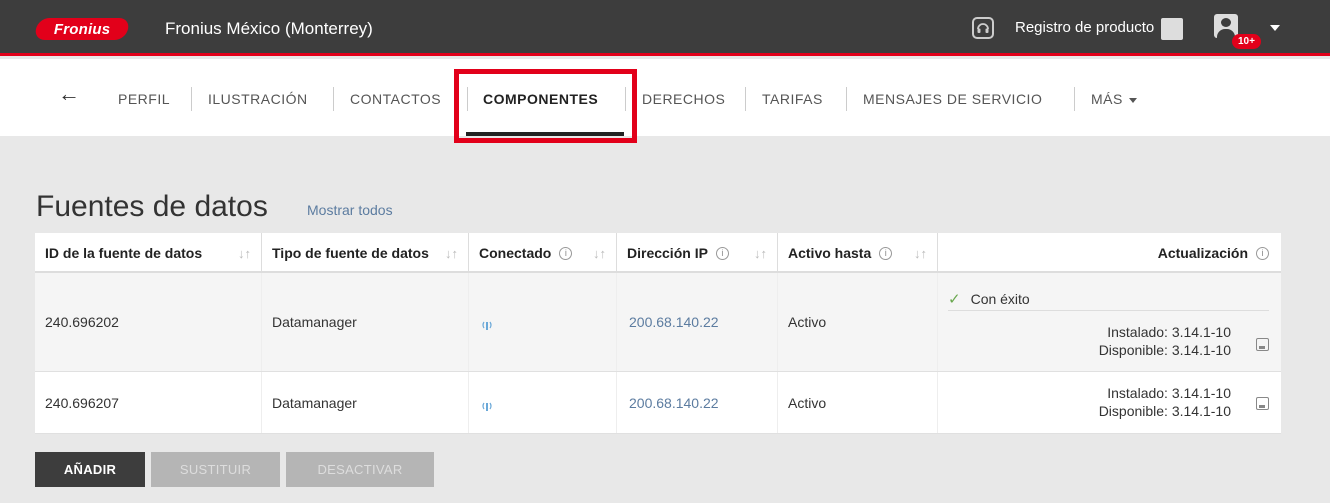  I want to click on tab-perfil: PERFIL, so click(144, 99).